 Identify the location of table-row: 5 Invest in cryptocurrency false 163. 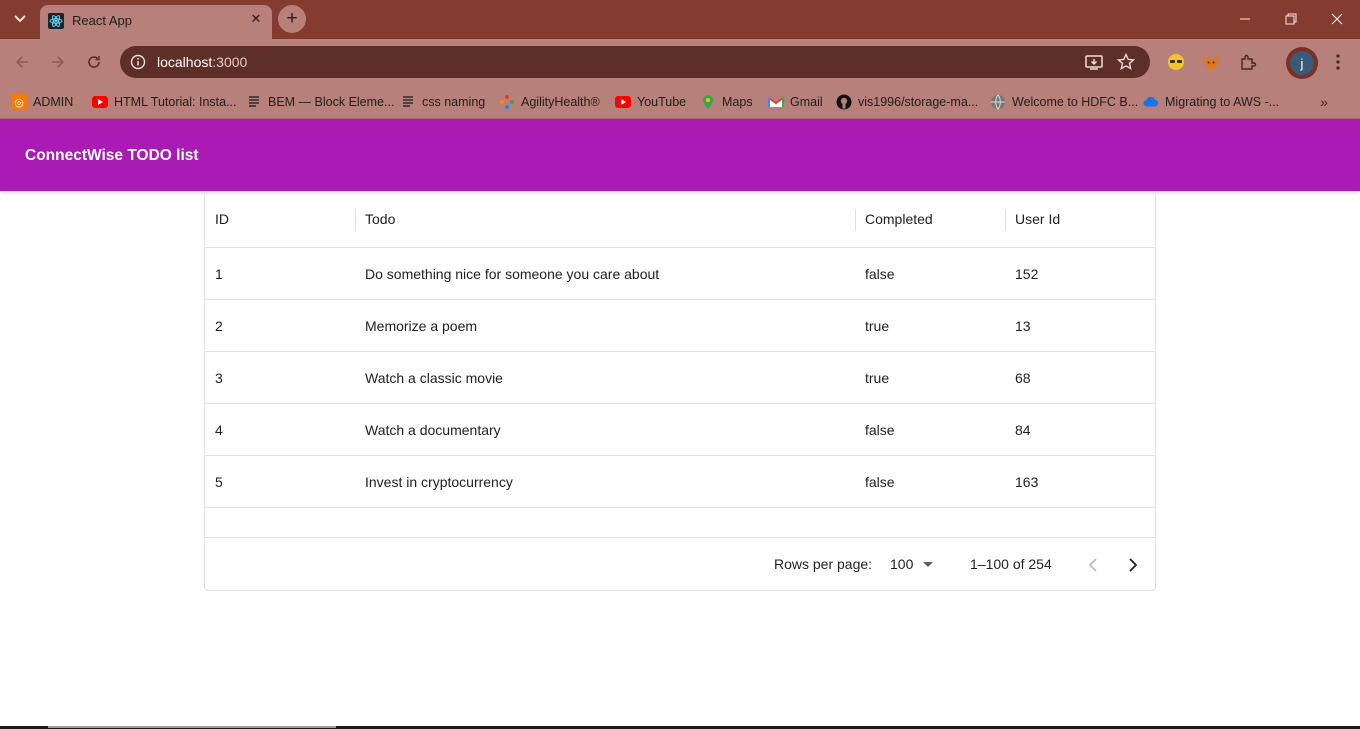
(680, 482).